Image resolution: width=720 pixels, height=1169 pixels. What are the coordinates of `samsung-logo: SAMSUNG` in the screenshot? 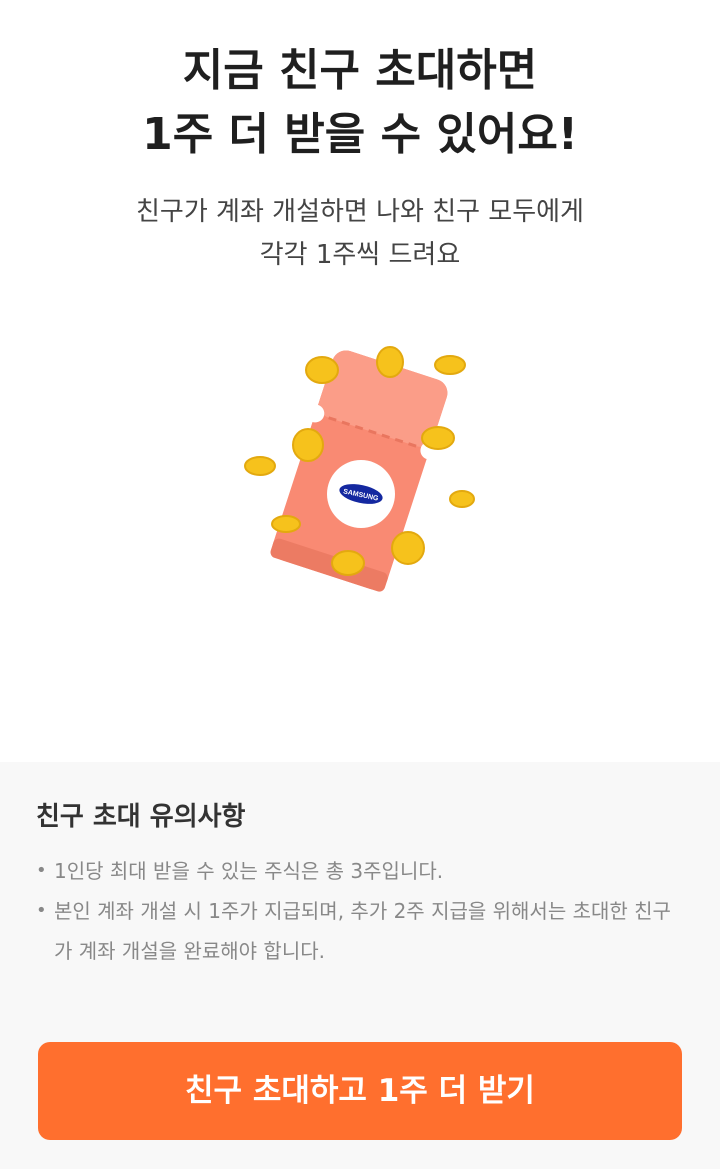 It's located at (361, 494).